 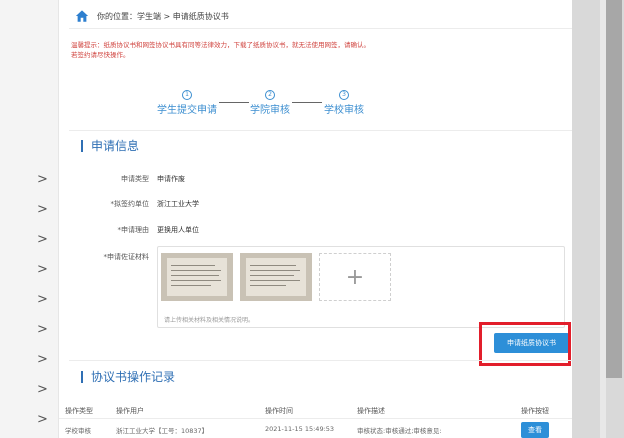 What do you see at coordinates (183, 16) in the screenshot?
I see `breadcrumb-path: 学生端 > 申请纸质协议书` at bounding box center [183, 16].